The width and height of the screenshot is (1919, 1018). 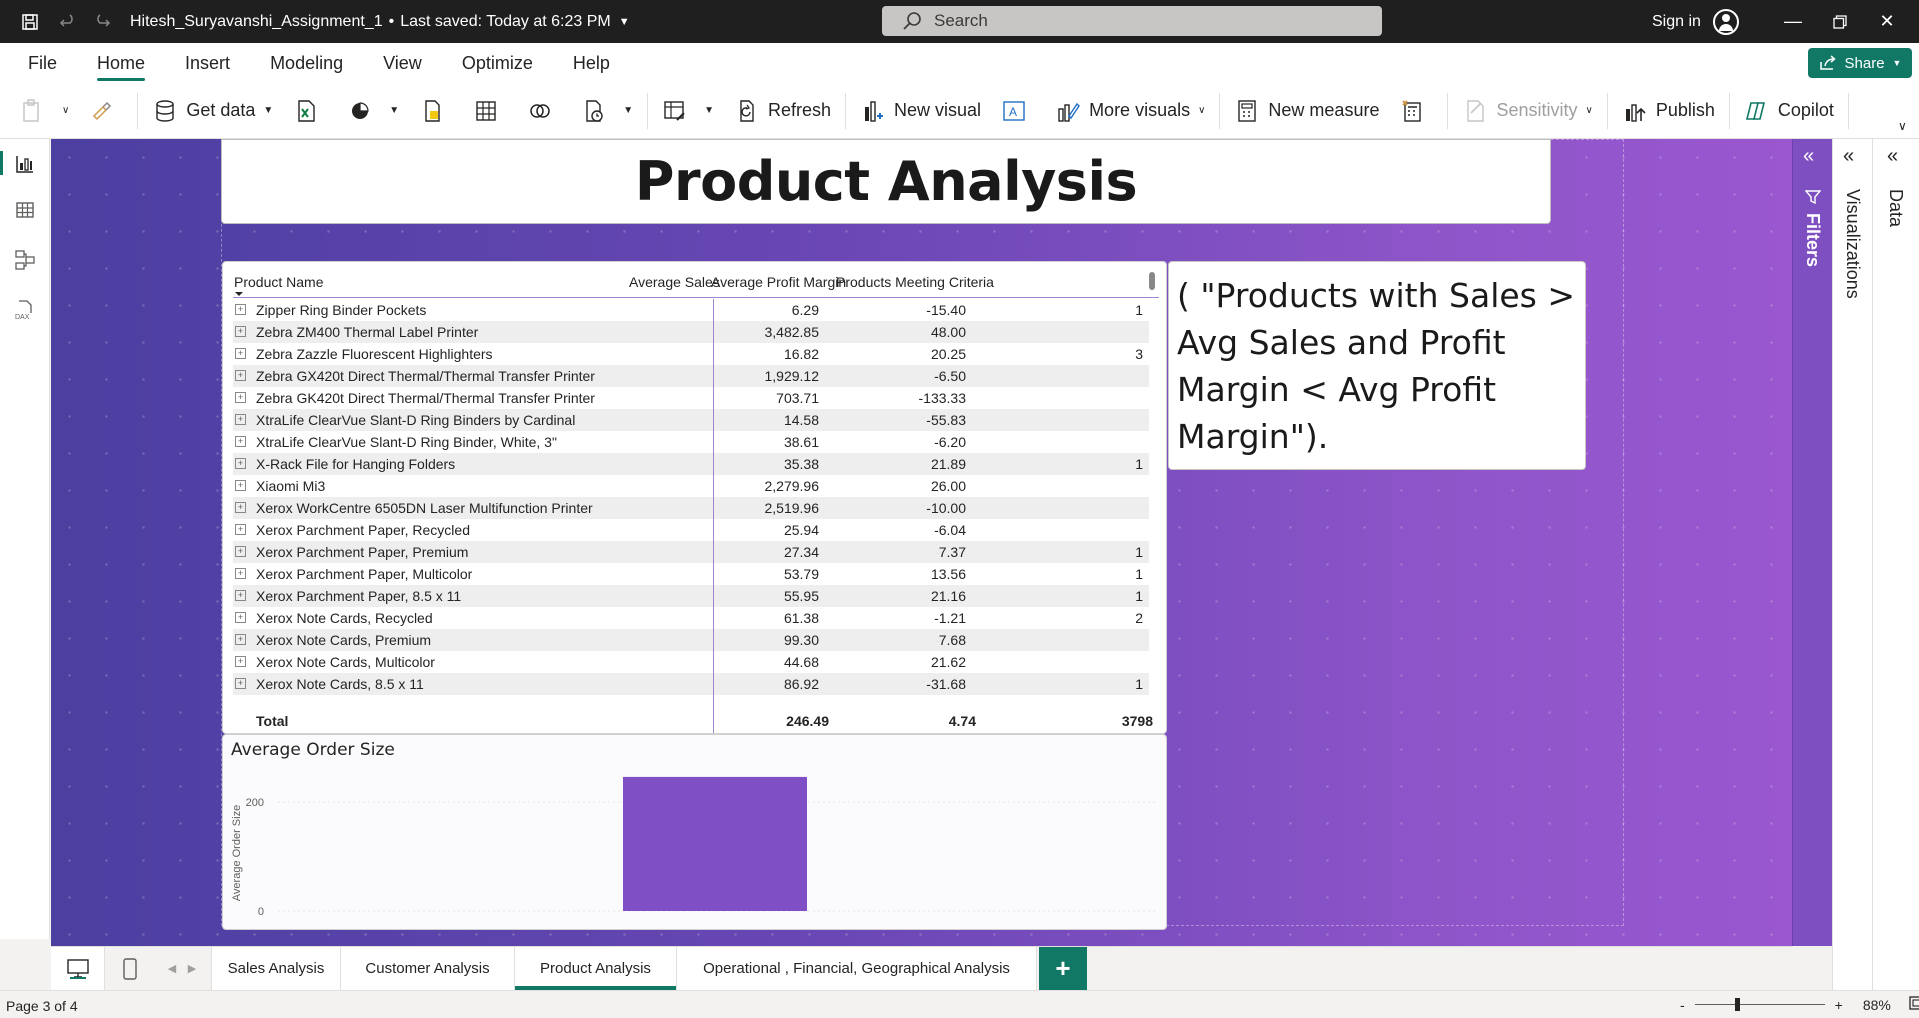 I want to click on quick-measure-button, so click(x=1416, y=111).